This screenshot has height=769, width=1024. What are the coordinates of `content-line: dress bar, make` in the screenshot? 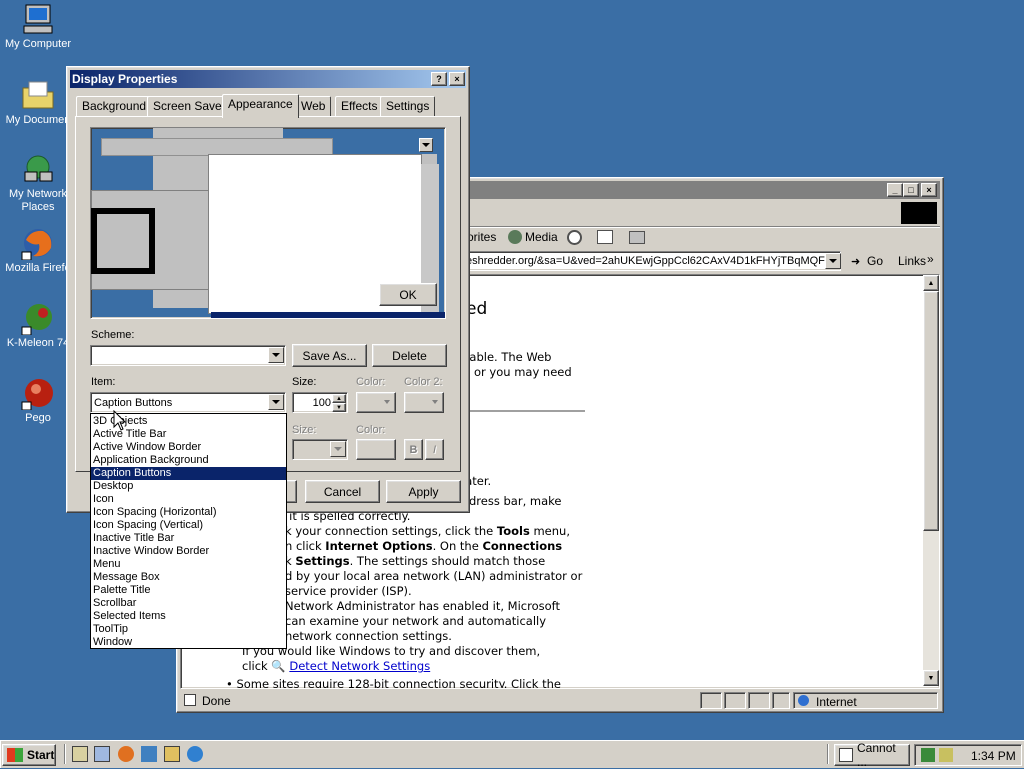 It's located at (515, 501).